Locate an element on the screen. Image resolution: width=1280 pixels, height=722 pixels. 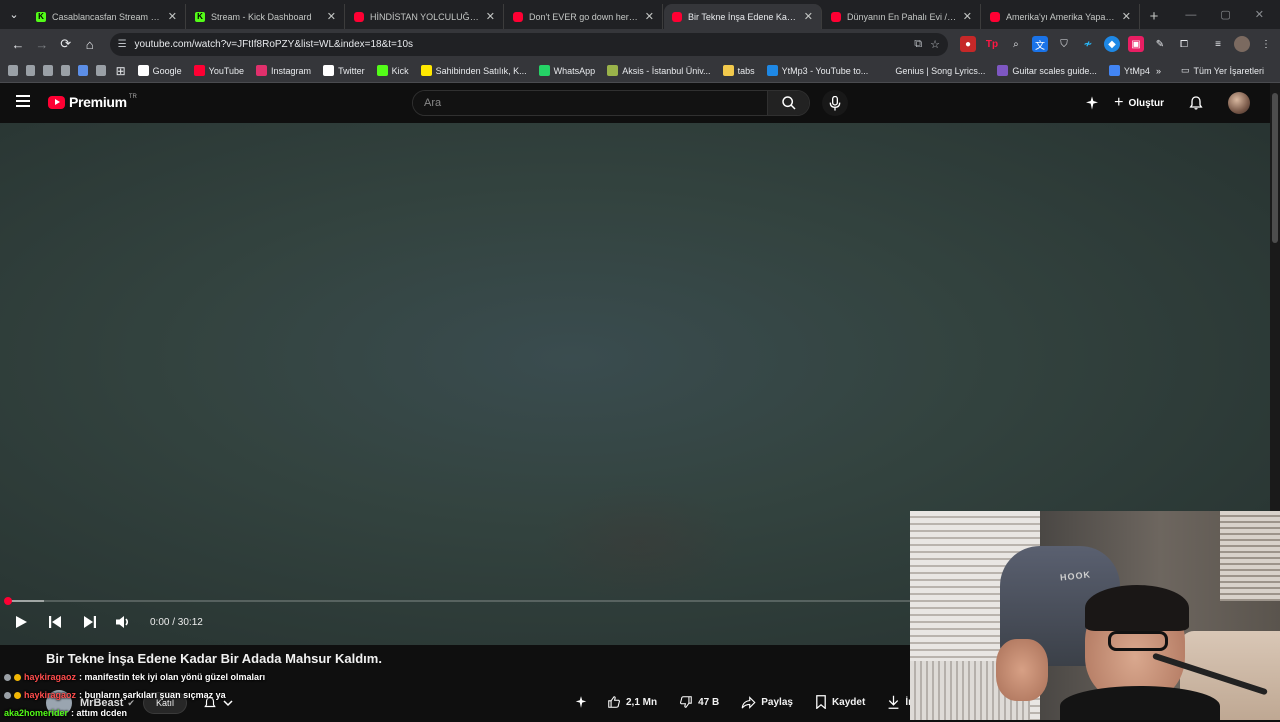
browser-tab: K Casablancasfan Stream - Watch ✕ is located at coordinates (107, 16).